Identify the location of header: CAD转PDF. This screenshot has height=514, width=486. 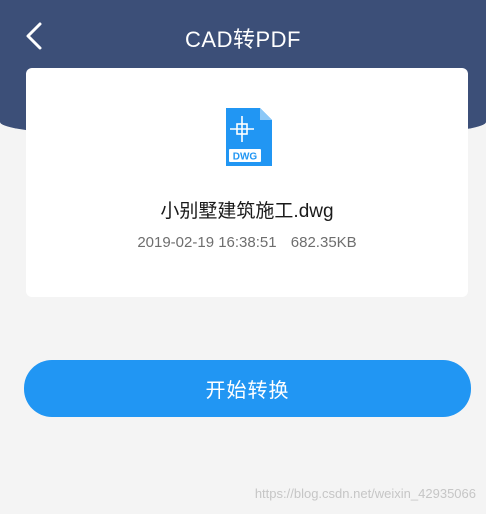
(243, 35).